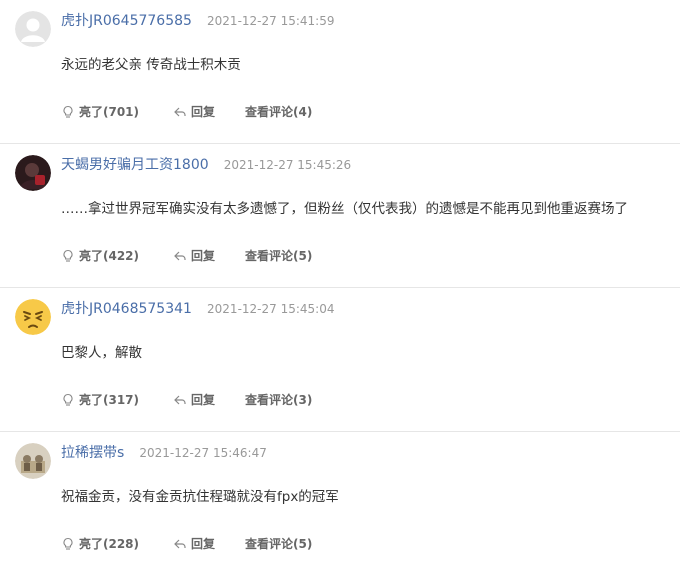  Describe the element at coordinates (271, 21) in the screenshot. I see `comment-time: 2021-12-27 15:41:59` at that location.